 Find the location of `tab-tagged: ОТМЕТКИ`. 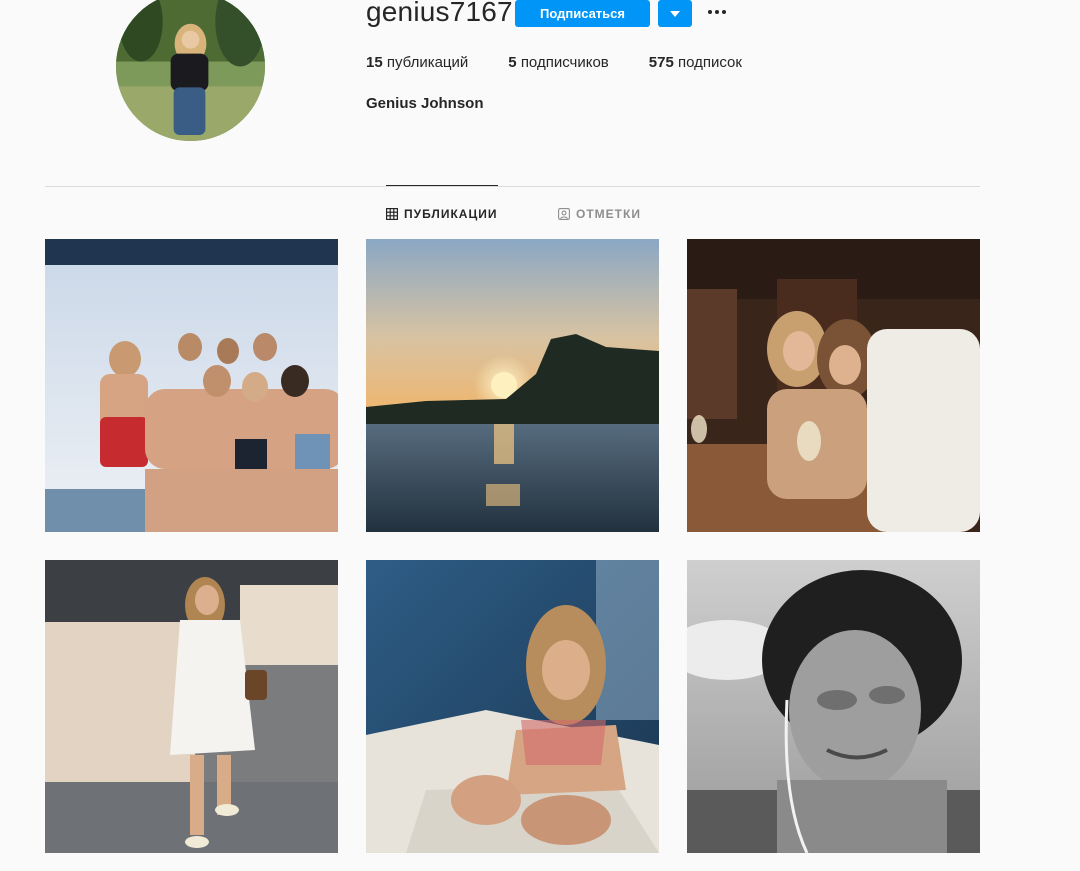

tab-tagged: ОТМЕТКИ is located at coordinates (599, 214).